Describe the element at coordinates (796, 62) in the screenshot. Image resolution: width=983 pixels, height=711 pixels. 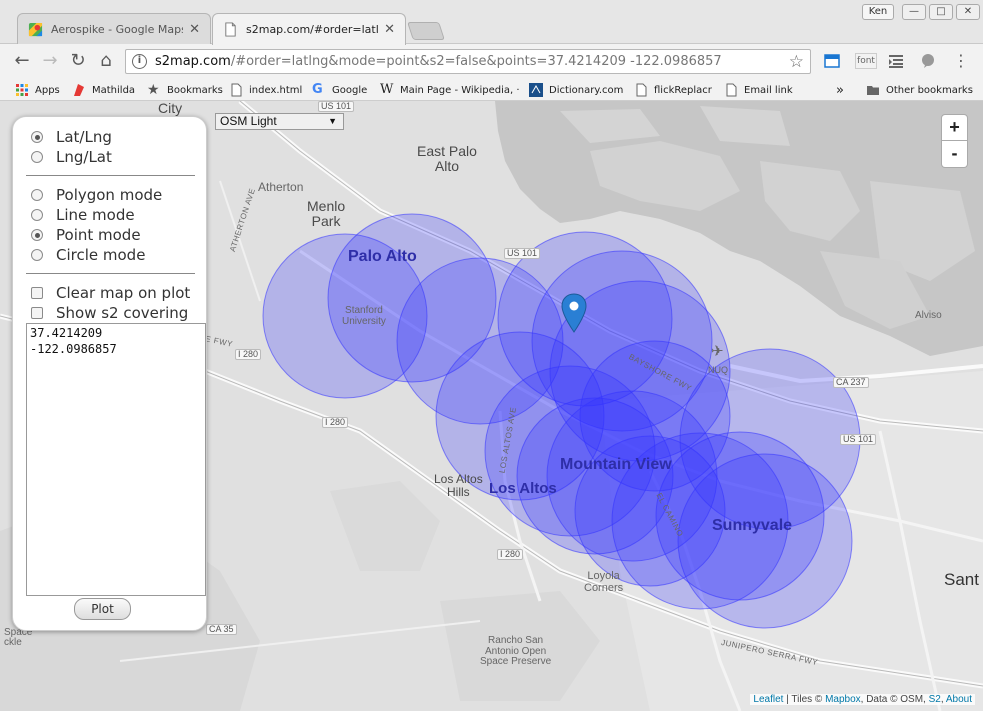
I see `bookmark-star-icon: ☆` at that location.